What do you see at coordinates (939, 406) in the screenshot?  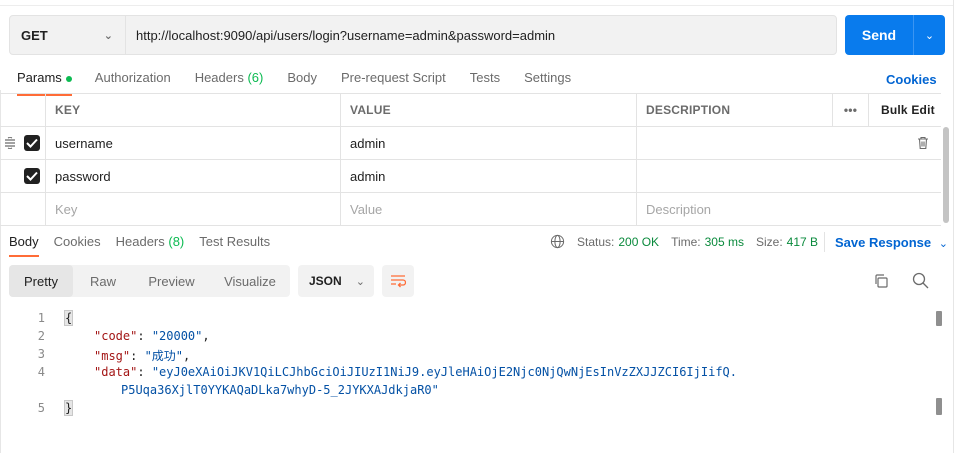 I see `code-scrollbar-marker` at bounding box center [939, 406].